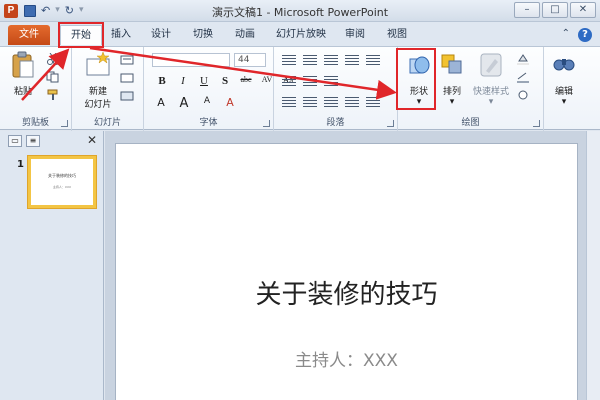 This screenshot has height=400, width=600. What do you see at coordinates (355, 35) in the screenshot?
I see `tab-review: 审阅` at bounding box center [355, 35].